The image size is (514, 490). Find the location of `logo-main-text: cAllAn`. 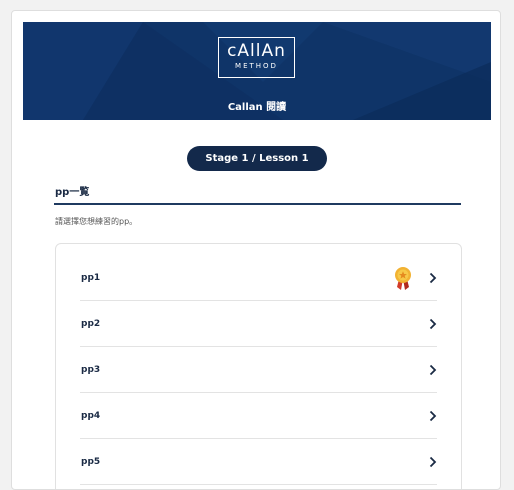

logo-main-text: cAllAn is located at coordinates (256, 51).